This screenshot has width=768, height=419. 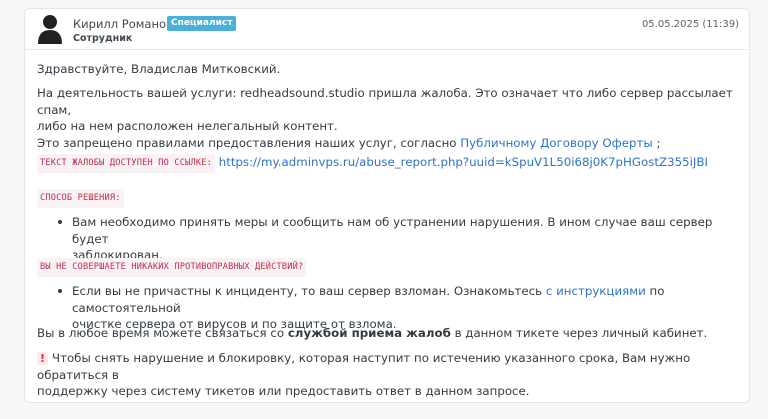 What do you see at coordinates (103, 38) in the screenshot?
I see `author-role: Сотрудник` at bounding box center [103, 38].